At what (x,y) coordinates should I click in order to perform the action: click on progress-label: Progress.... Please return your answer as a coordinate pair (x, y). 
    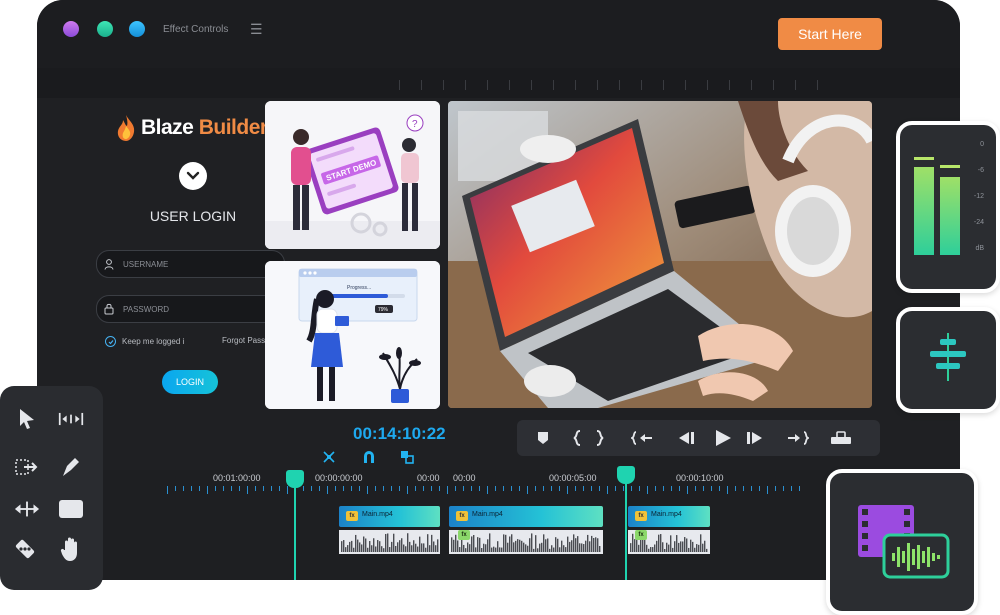
    Looking at the image, I should click on (359, 288).